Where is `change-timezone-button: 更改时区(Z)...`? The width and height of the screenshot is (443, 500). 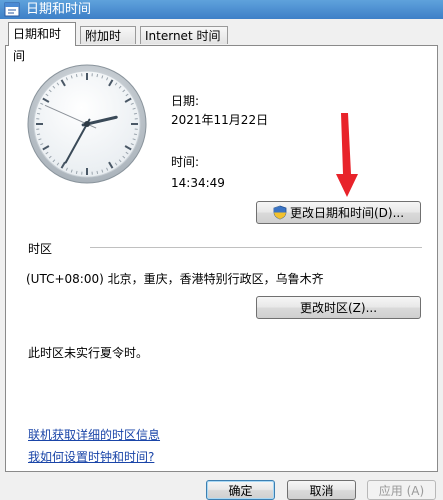 change-timezone-button: 更改时区(Z)... is located at coordinates (338, 307).